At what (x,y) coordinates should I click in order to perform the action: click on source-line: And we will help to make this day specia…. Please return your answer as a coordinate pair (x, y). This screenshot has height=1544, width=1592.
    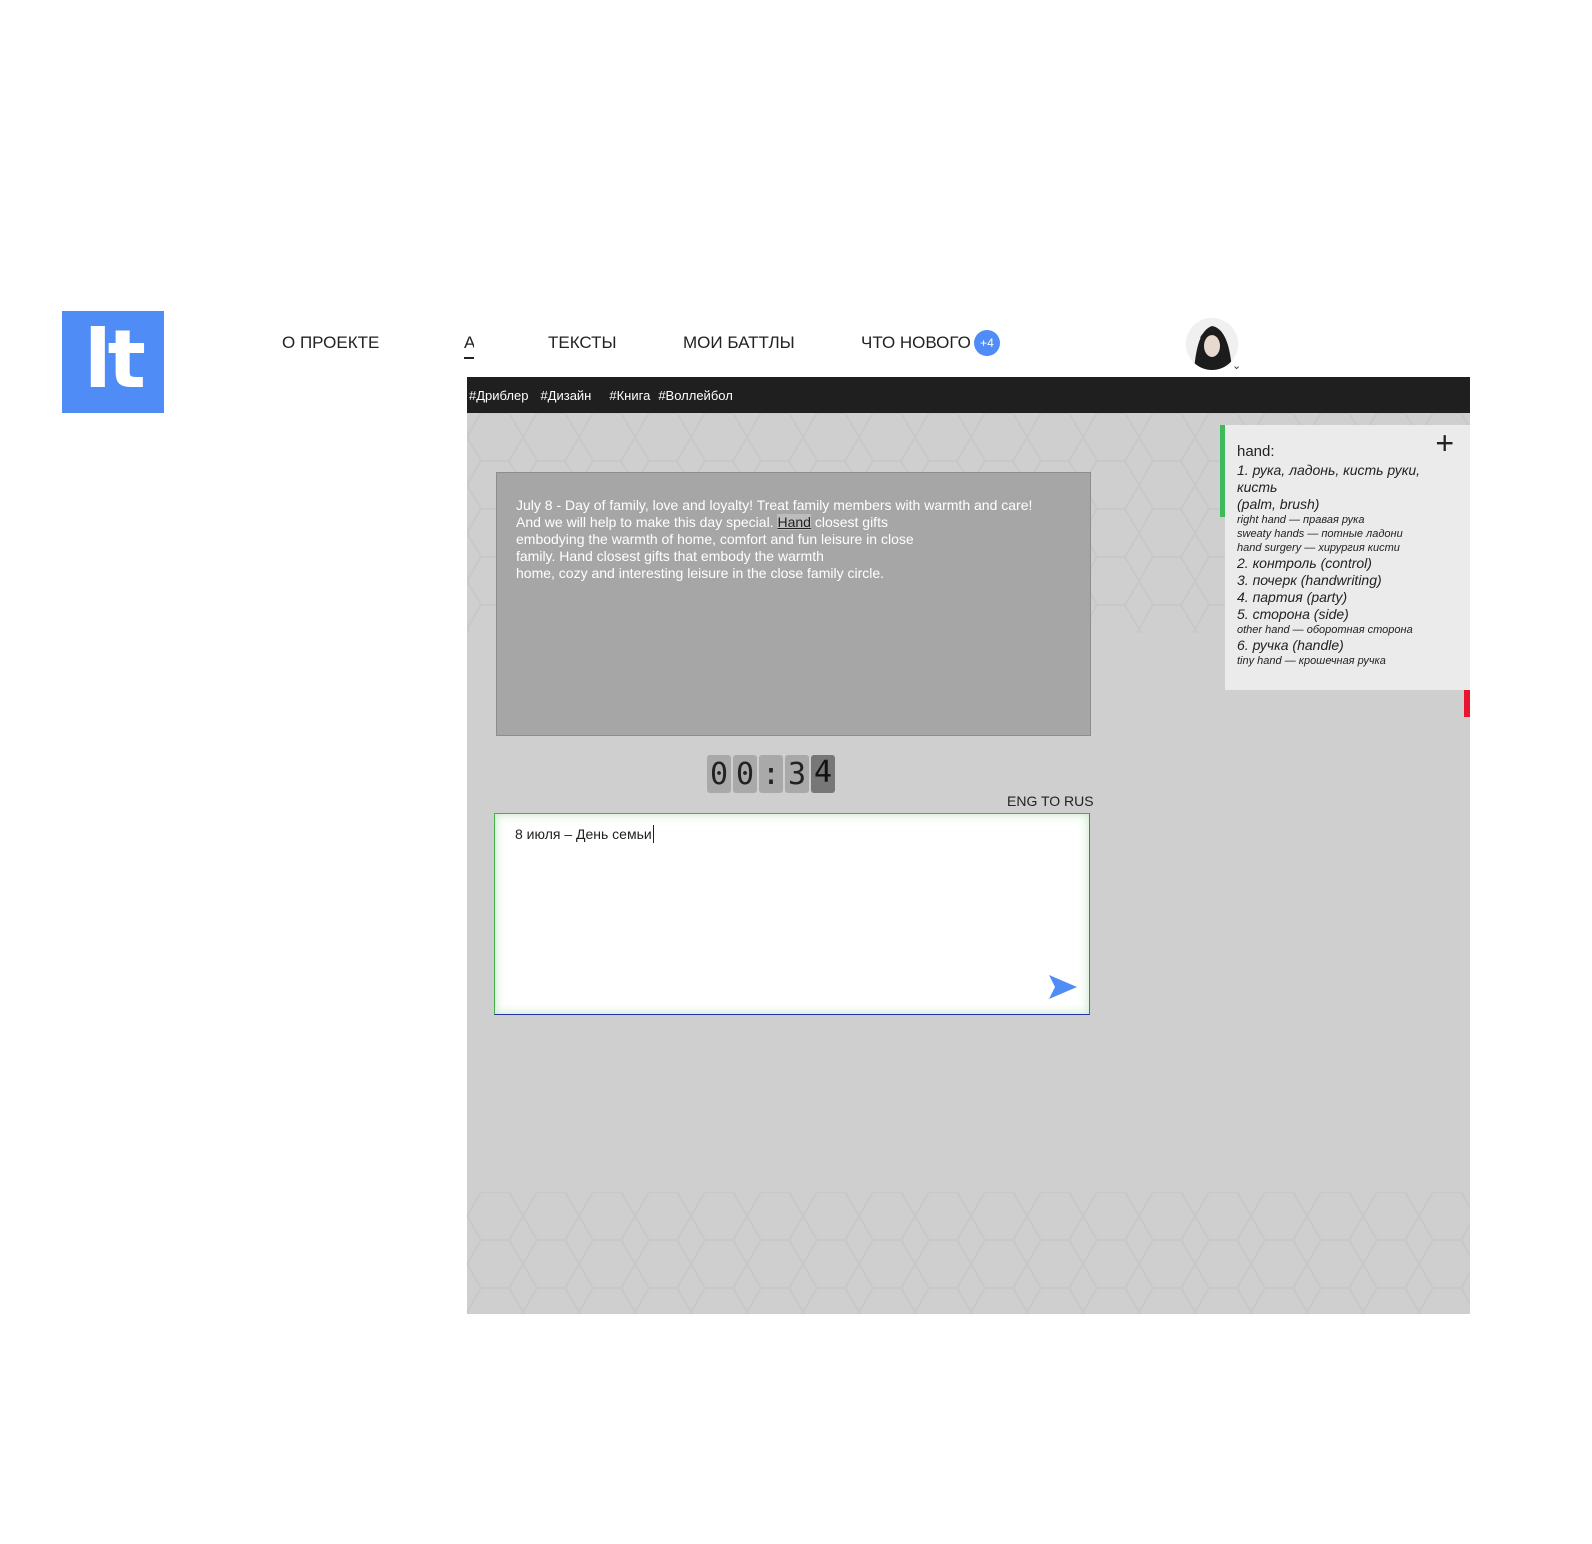
    Looking at the image, I should click on (702, 522).